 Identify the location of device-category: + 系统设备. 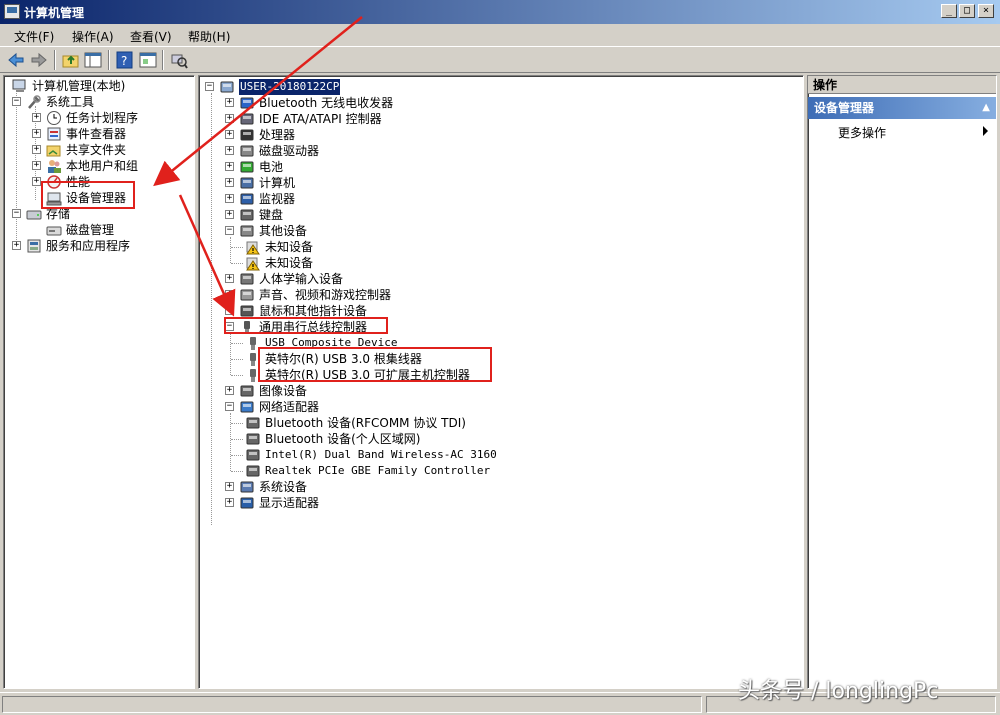
(425, 487).